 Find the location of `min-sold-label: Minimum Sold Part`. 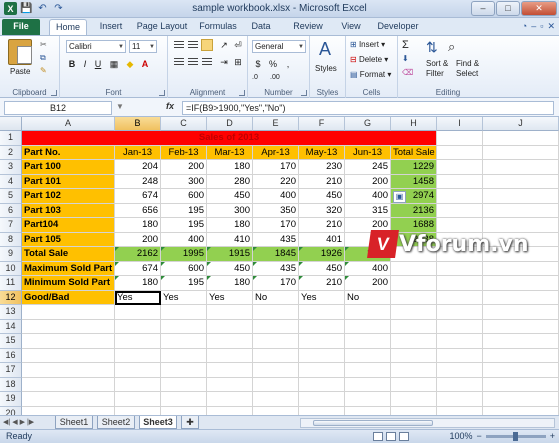

min-sold-label: Minimum Sold Part is located at coordinates (68, 283).